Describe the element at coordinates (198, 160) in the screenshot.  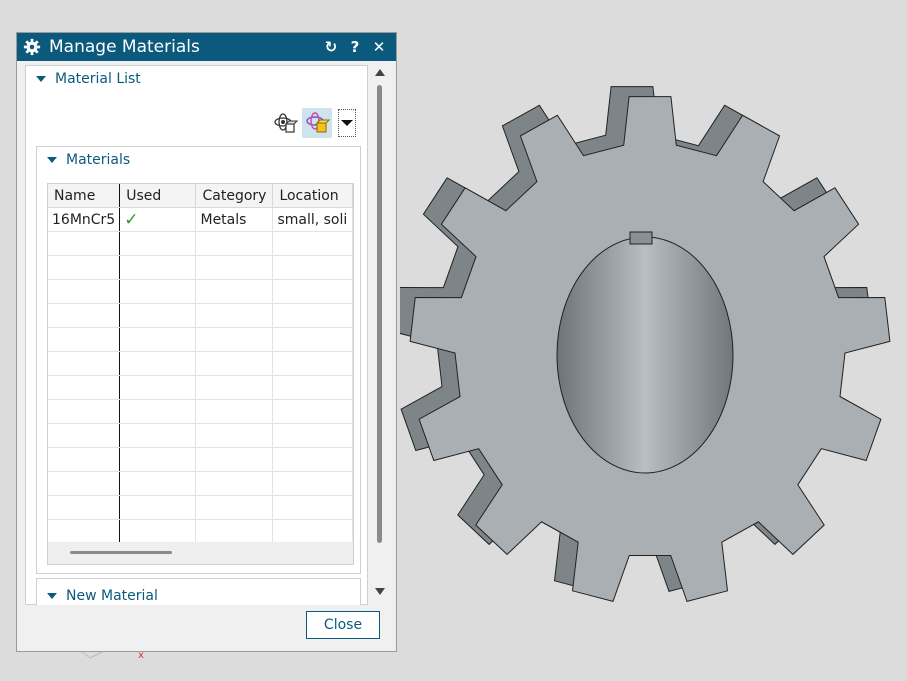
I see `materials-header: Materials` at that location.